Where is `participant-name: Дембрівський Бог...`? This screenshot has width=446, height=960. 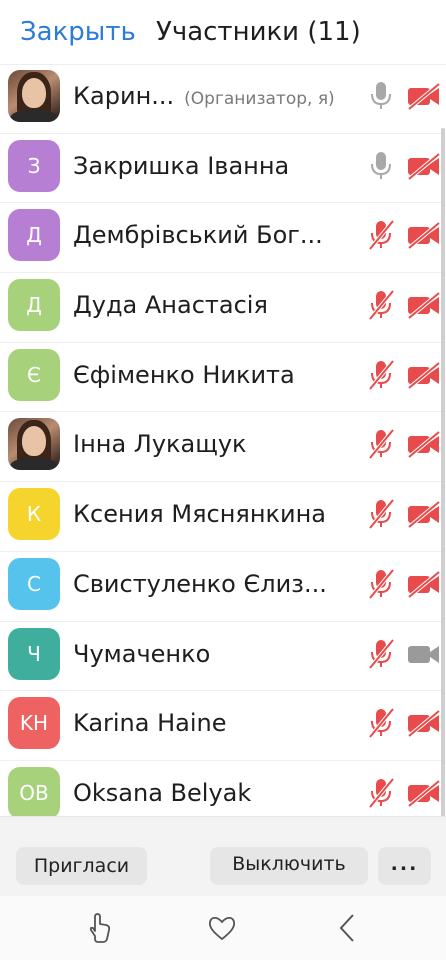
participant-name: Дембрівський Бог... is located at coordinates (198, 235).